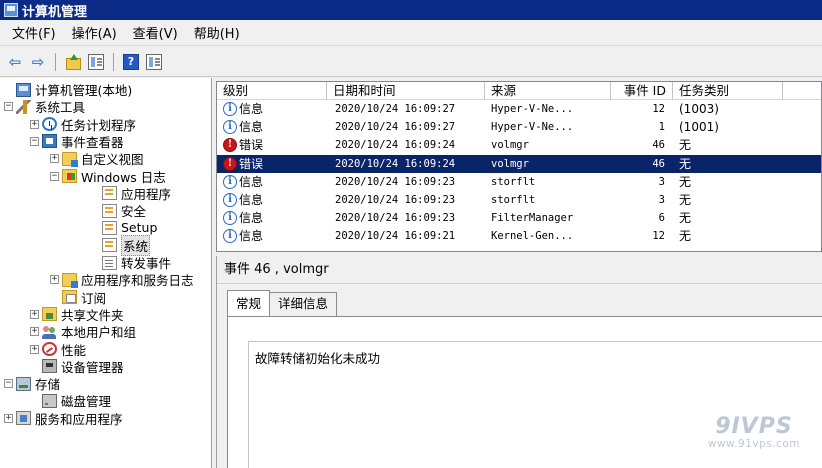 This screenshot has width=822, height=468. What do you see at coordinates (519, 236) in the screenshot?
I see `event-row: i 信息 2020/10/24 16:09:21 Kernel-Gen... 12 无` at bounding box center [519, 236].